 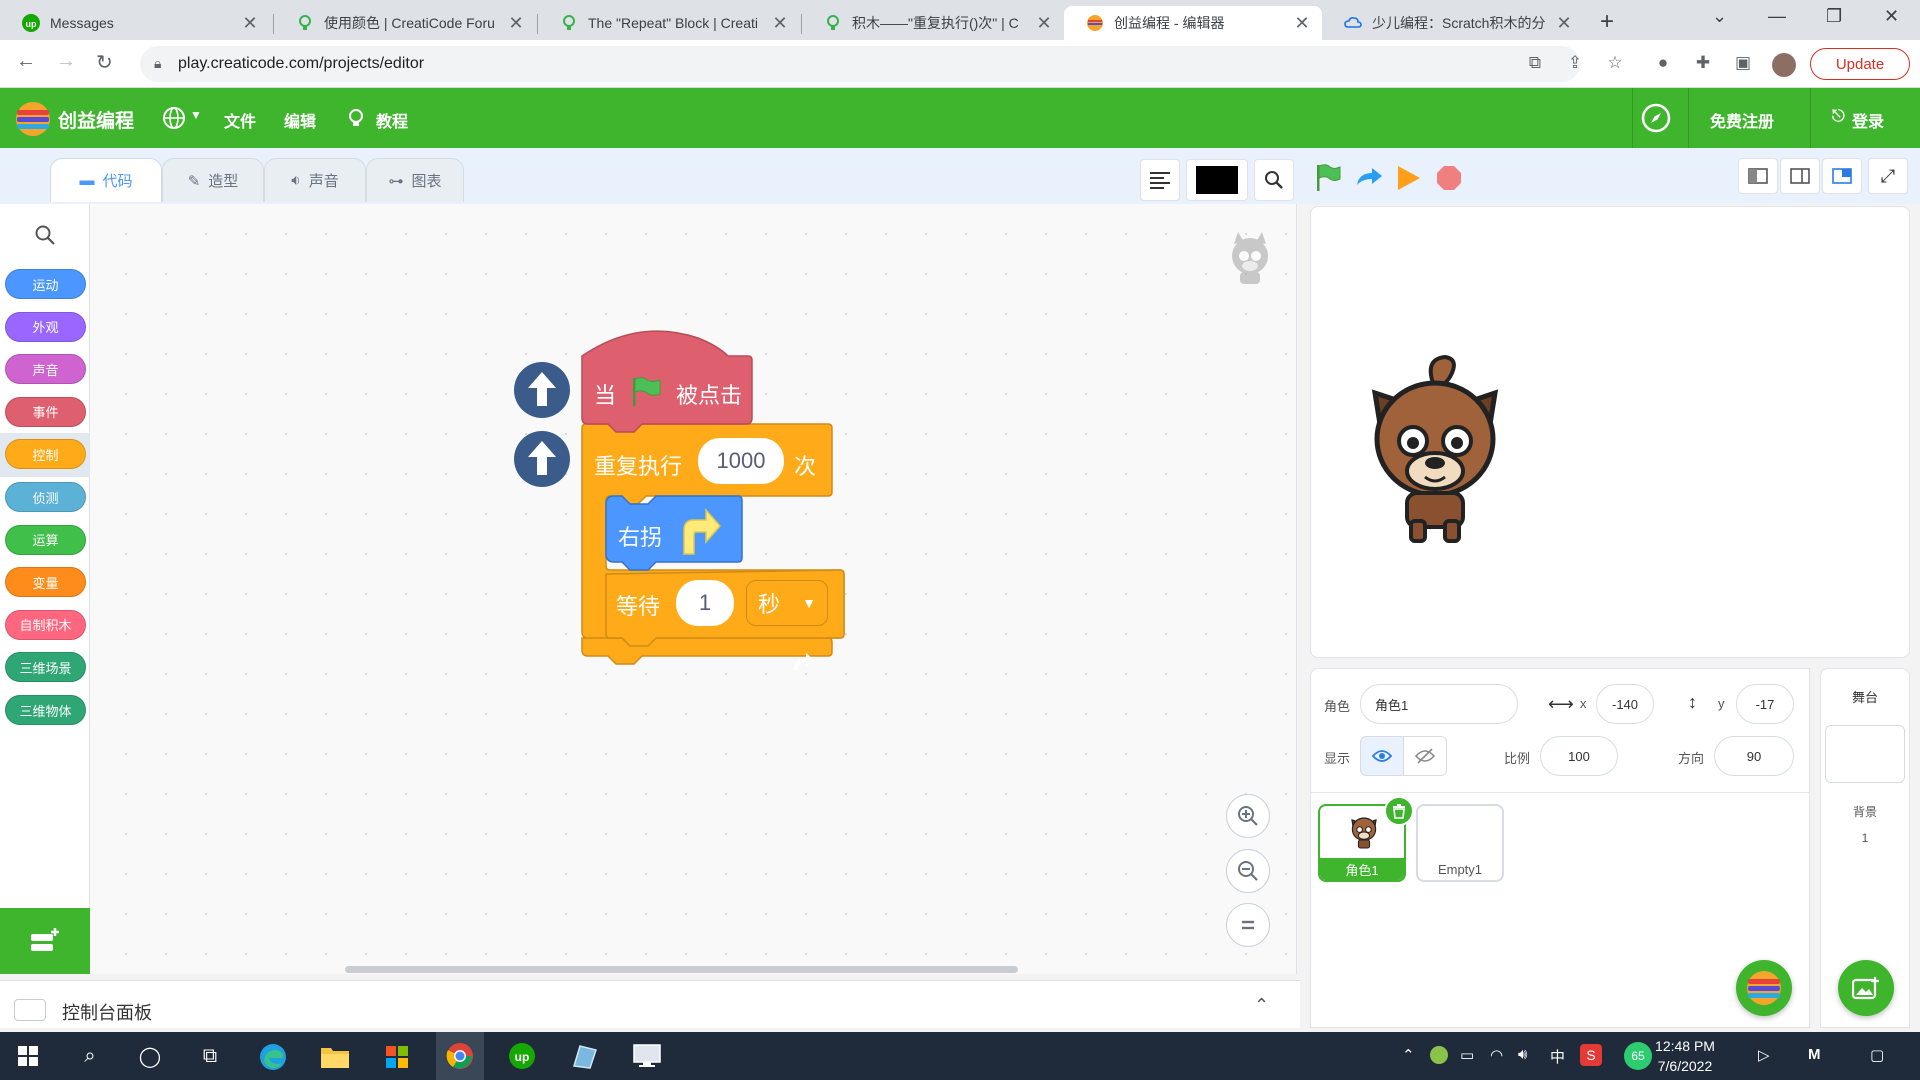 I want to click on show-sprite-button, so click(x=1382, y=756).